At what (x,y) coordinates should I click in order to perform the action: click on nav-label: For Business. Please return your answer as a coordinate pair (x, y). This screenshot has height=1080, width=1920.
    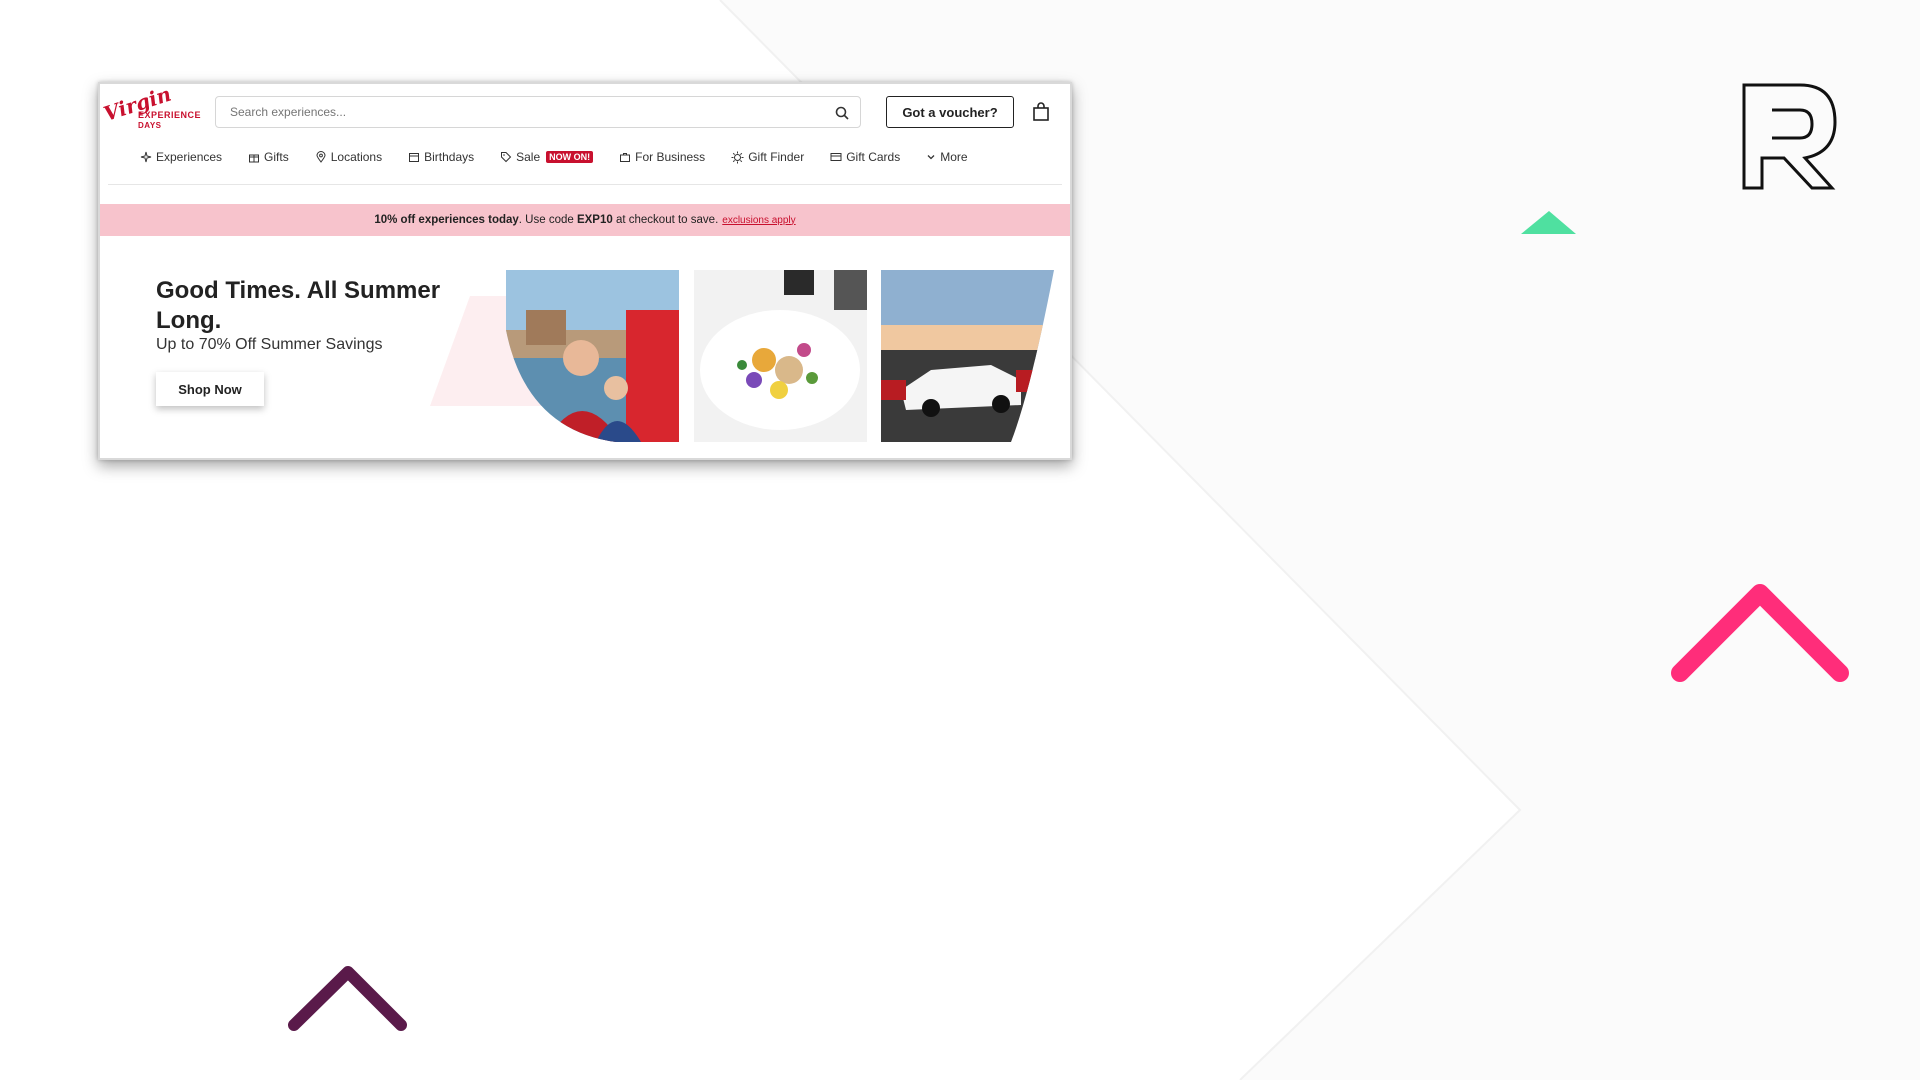
    Looking at the image, I should click on (670, 157).